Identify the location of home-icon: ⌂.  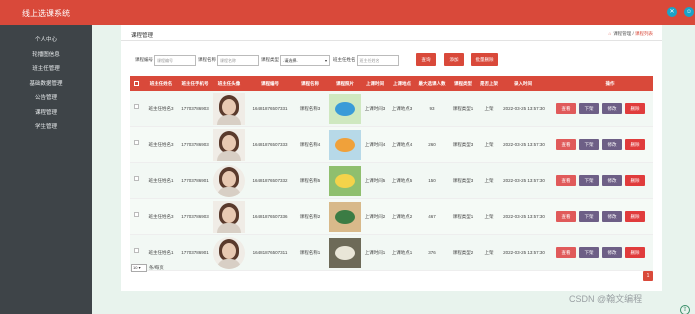
(609, 33).